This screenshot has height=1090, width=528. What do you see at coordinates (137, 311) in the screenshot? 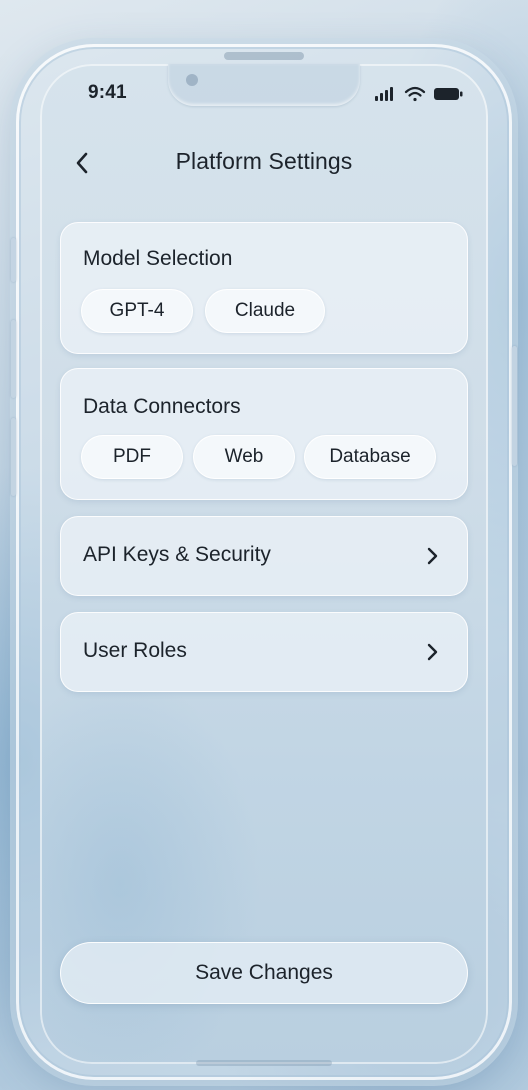
I see `model-option-gpt-4: GPT-4` at bounding box center [137, 311].